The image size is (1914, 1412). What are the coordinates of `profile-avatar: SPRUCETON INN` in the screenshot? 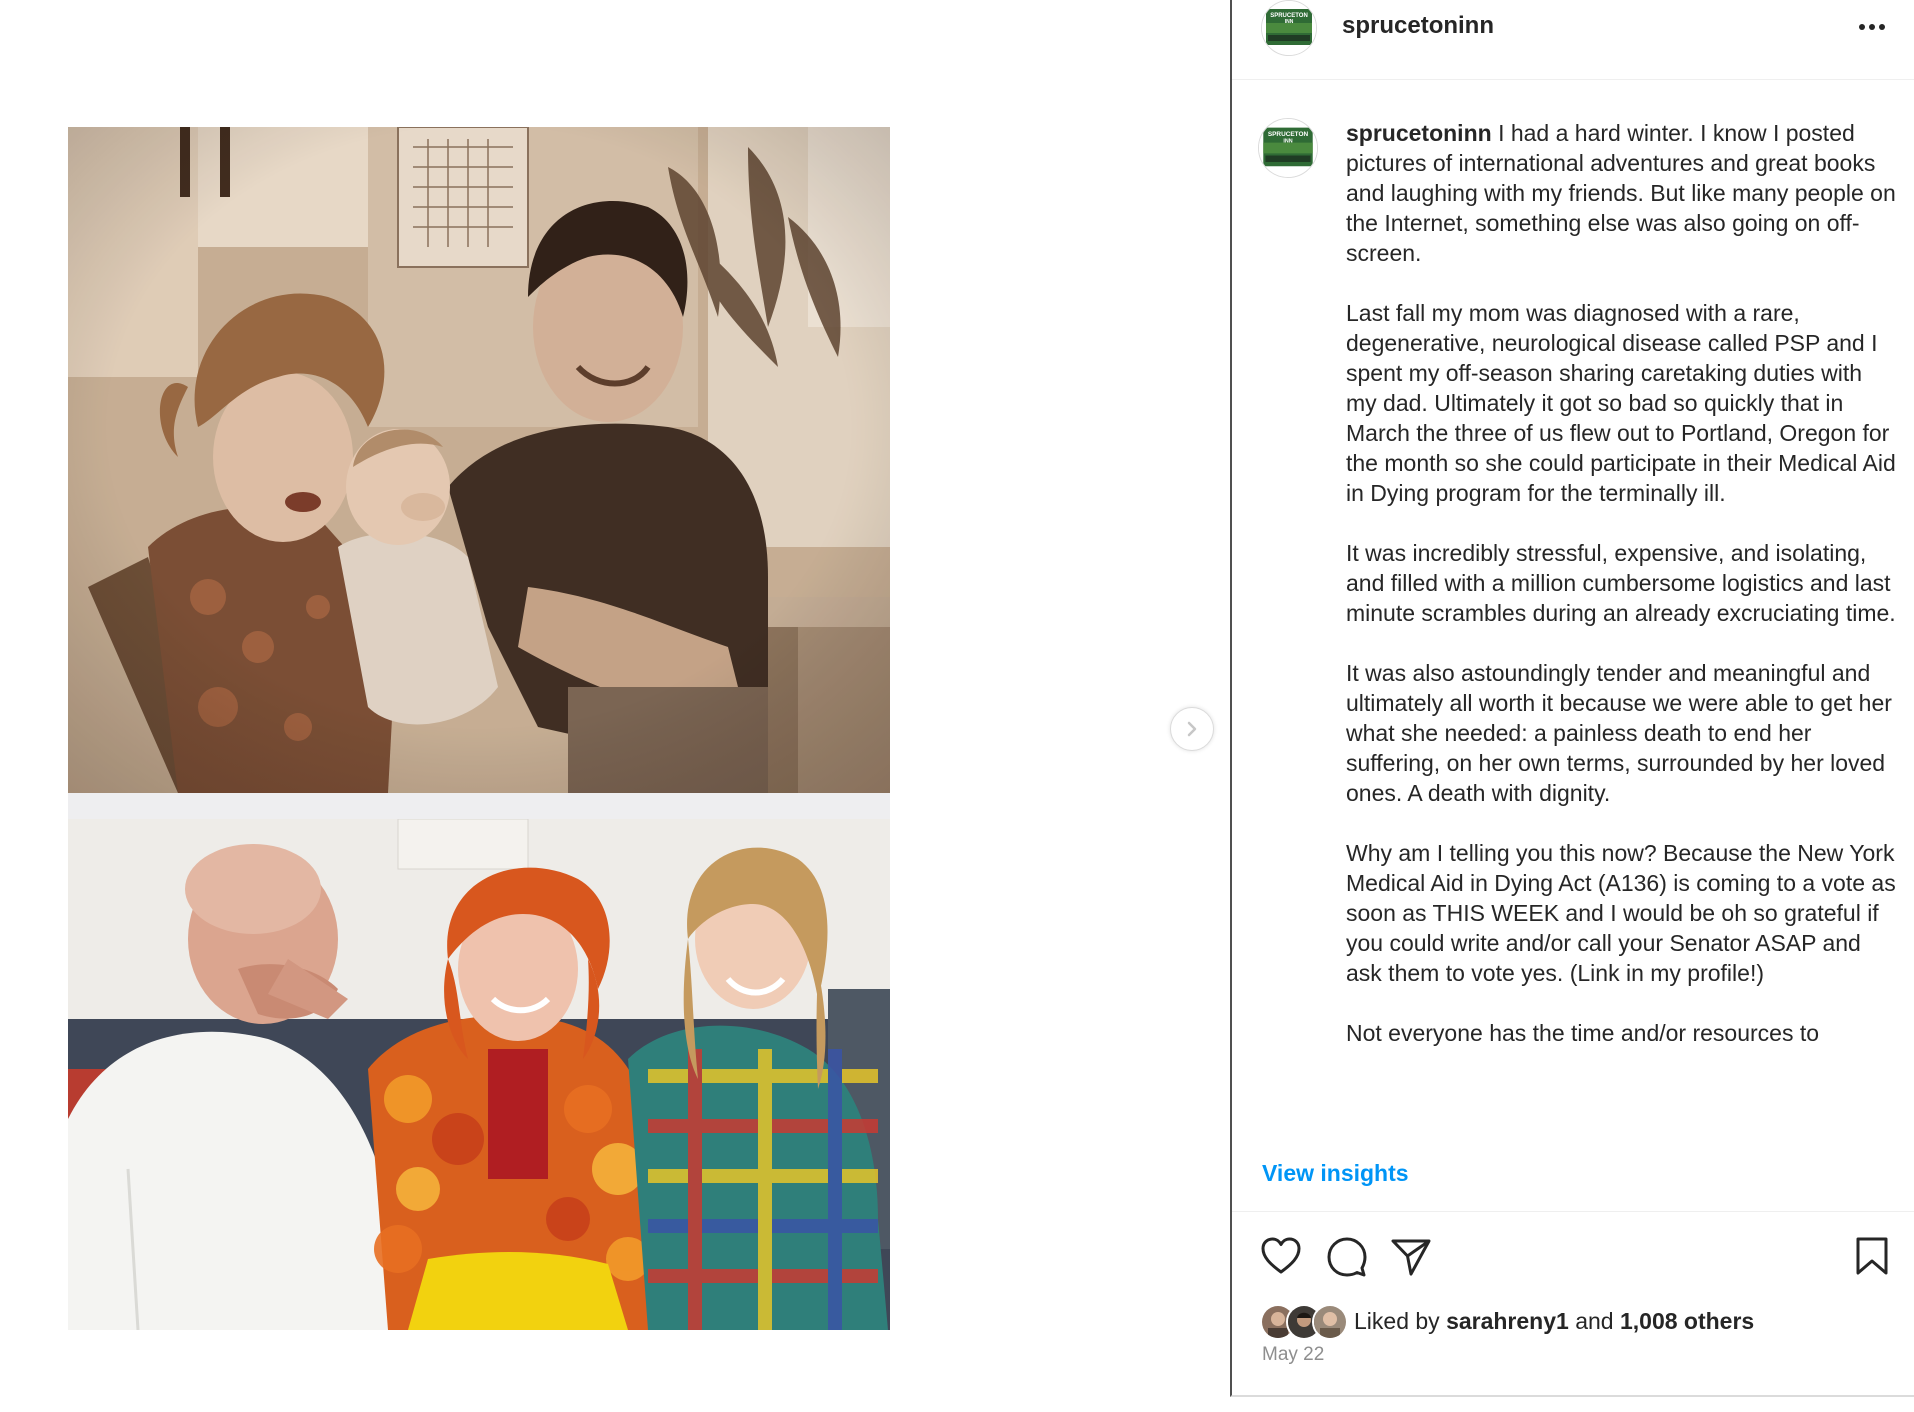 It's located at (1289, 28).